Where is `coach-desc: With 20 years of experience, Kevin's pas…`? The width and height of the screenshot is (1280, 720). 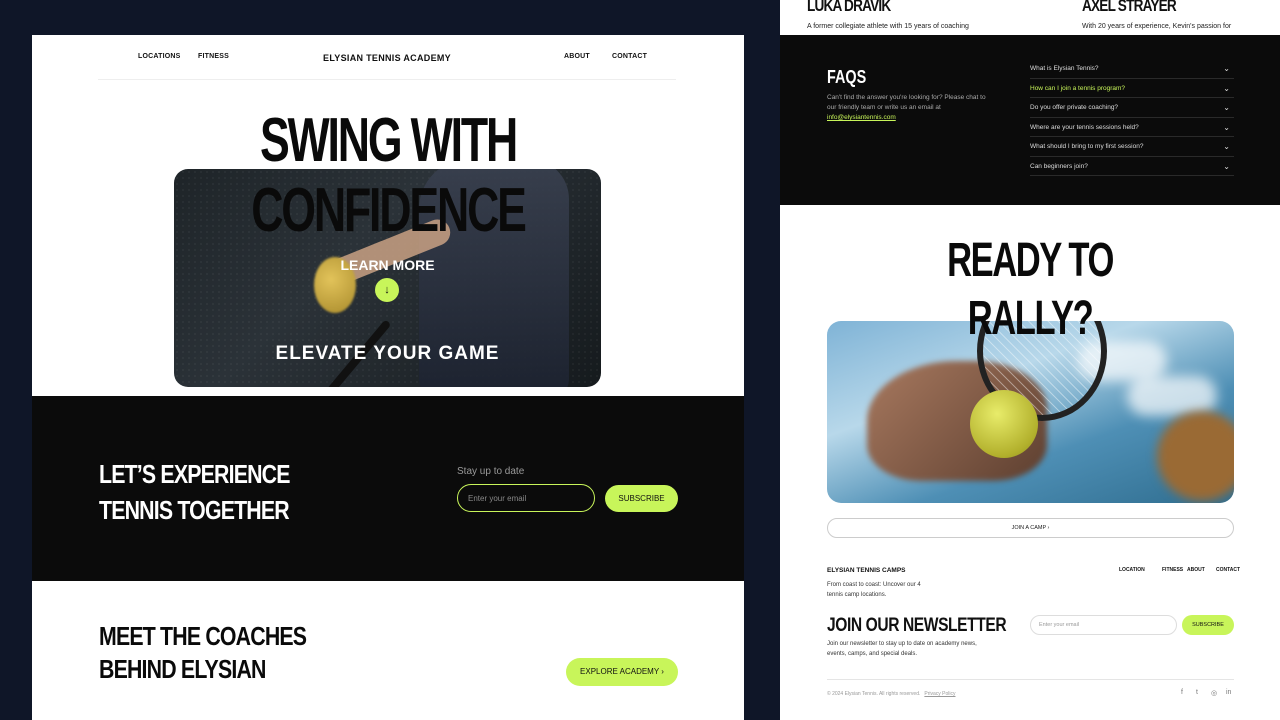 coach-desc: With 20 years of experience, Kevin's pas… is located at coordinates (1157, 26).